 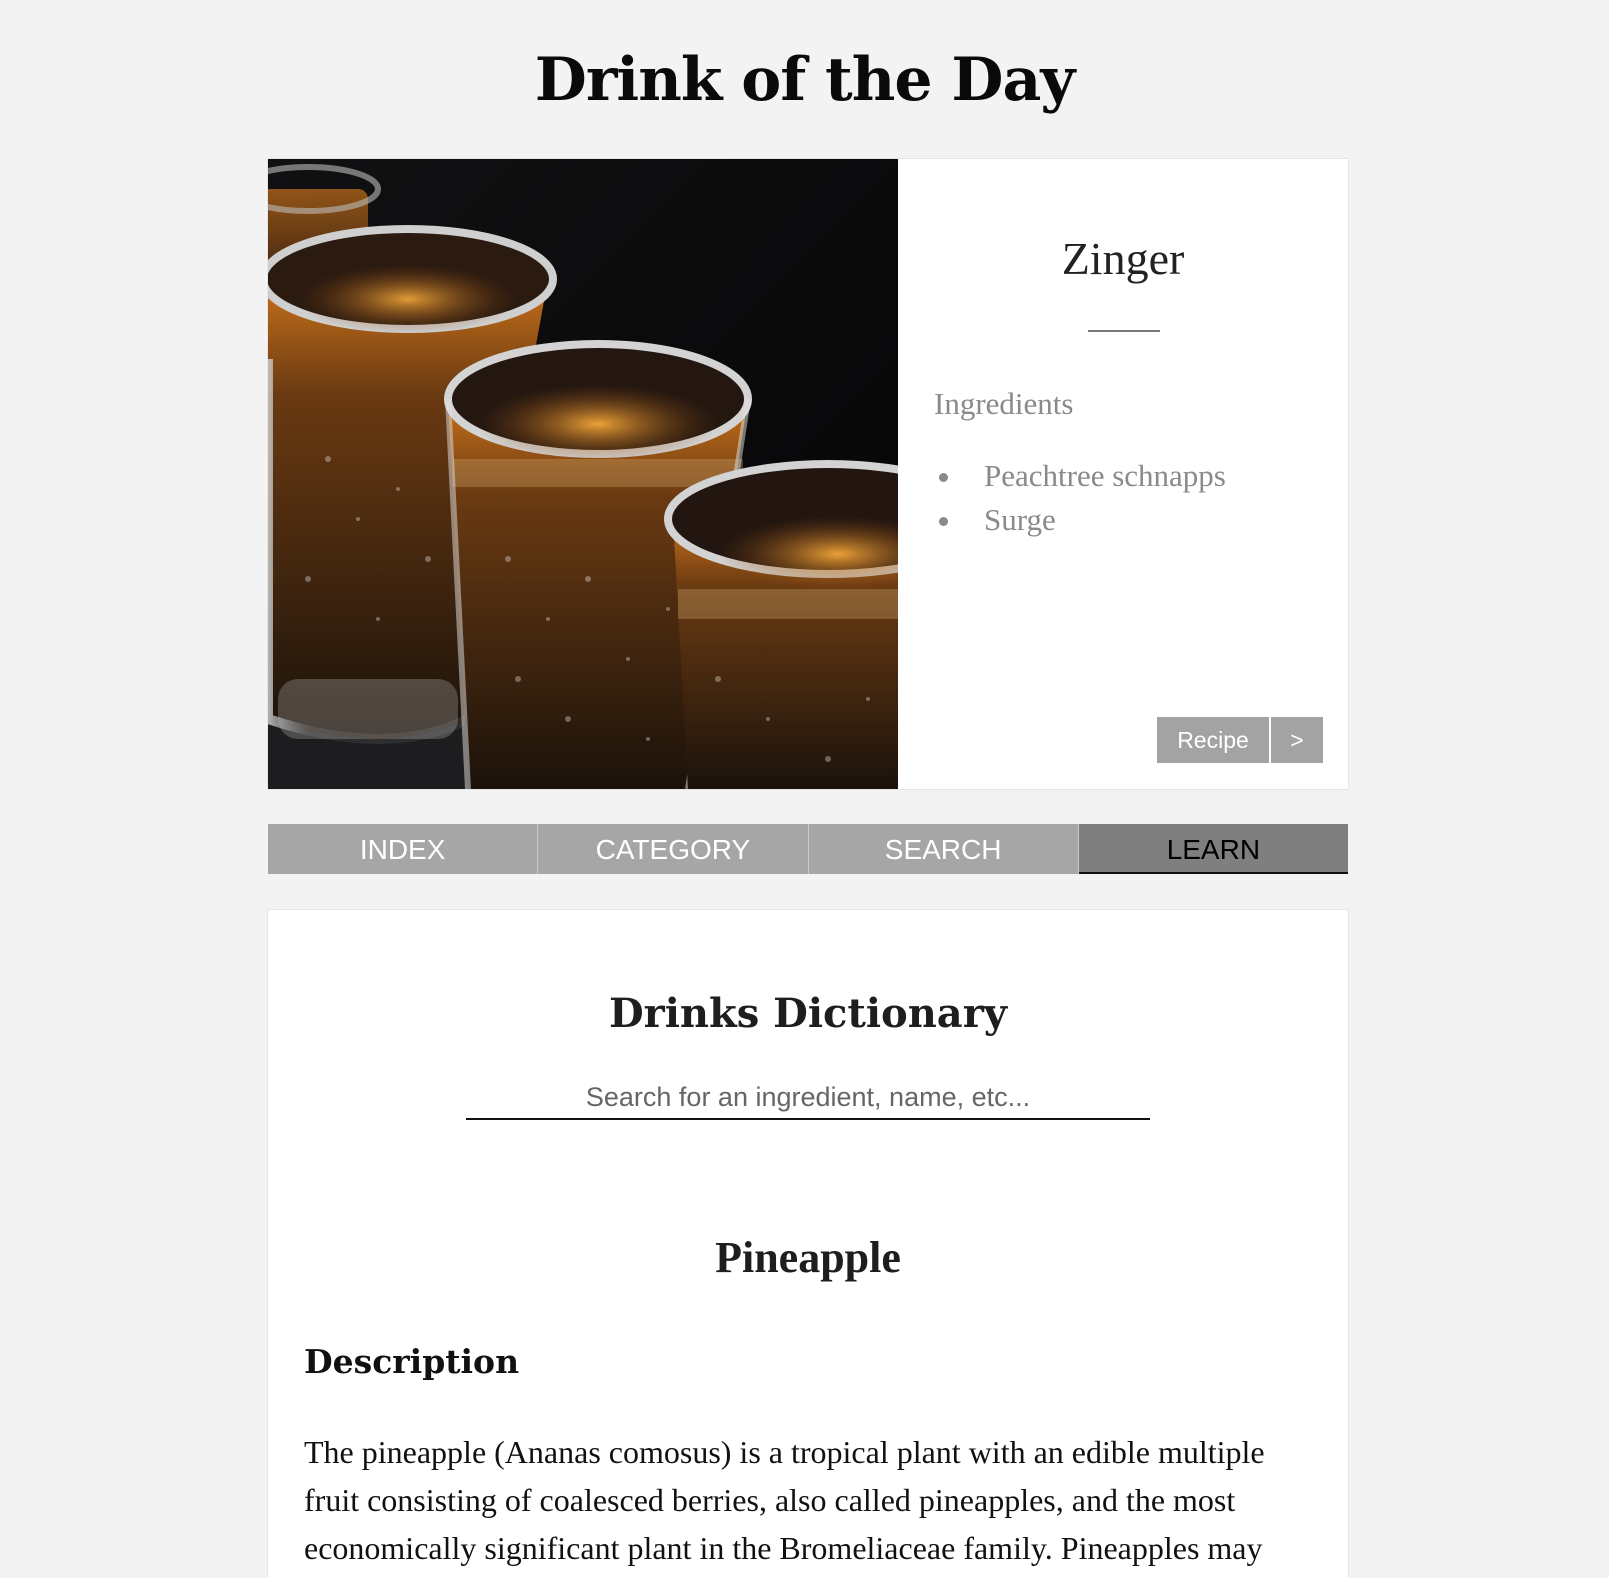 I want to click on ingredient-item: Surge, so click(x=1080, y=520).